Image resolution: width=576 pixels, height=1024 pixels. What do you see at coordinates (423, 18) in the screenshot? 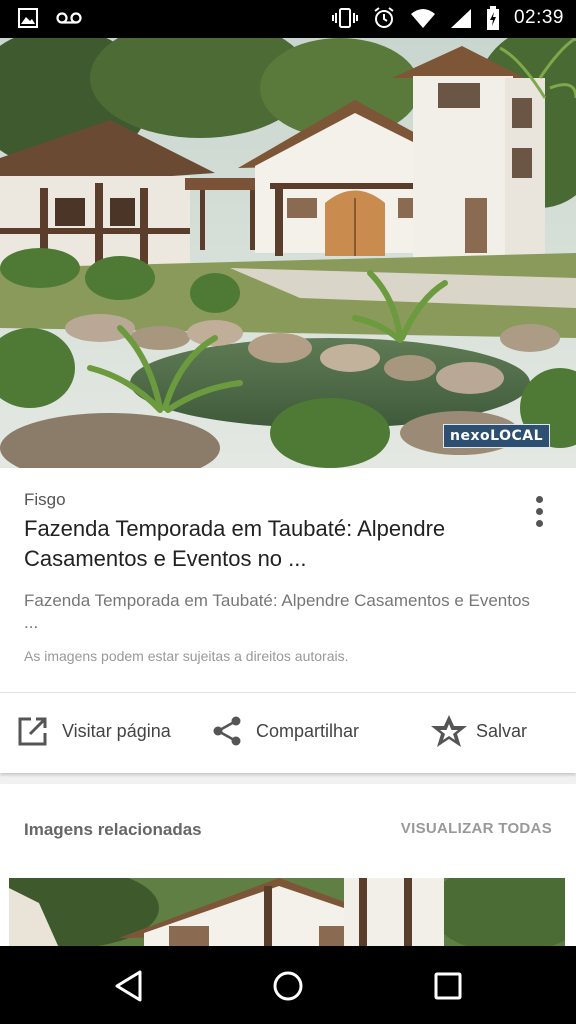
I see `wifi-icon` at bounding box center [423, 18].